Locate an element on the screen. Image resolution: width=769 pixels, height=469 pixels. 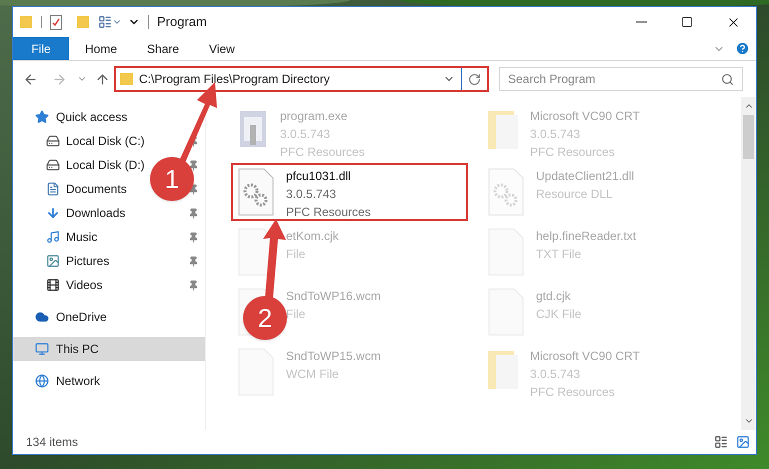
search-input: Search Program is located at coordinates (614, 79).